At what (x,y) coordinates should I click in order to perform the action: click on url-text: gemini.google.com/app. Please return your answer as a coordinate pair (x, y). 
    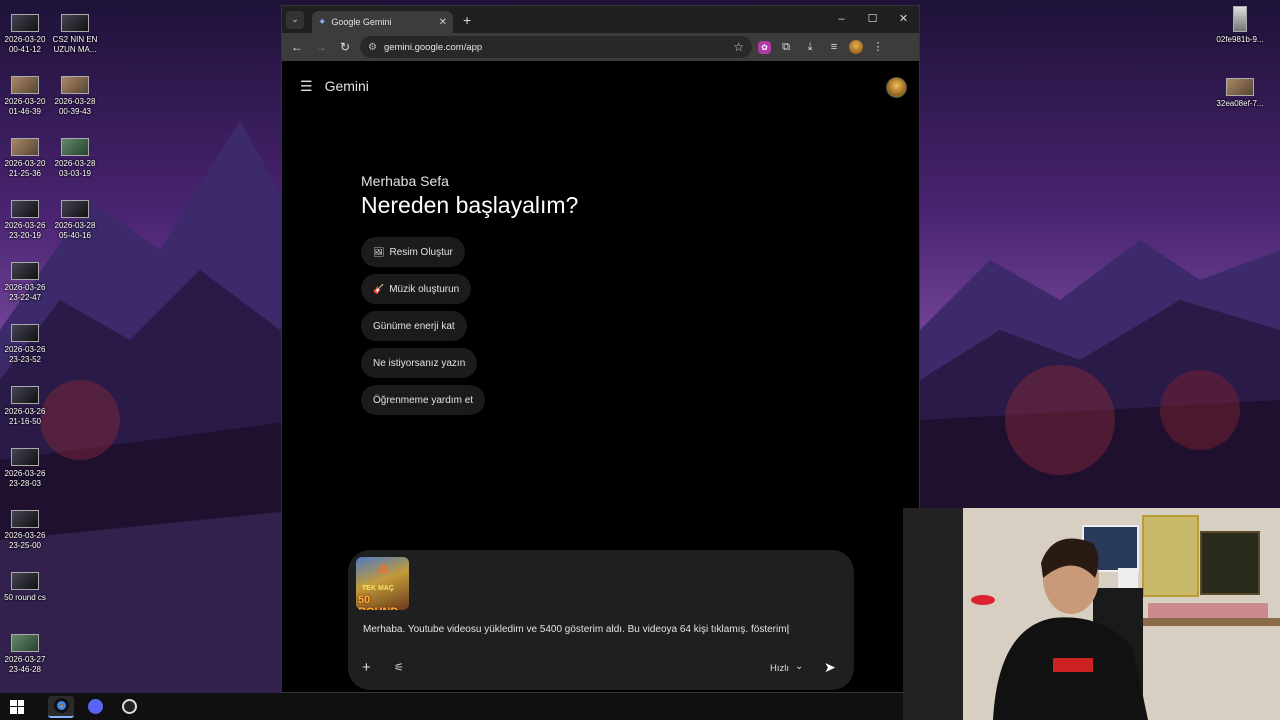
    Looking at the image, I should click on (433, 47).